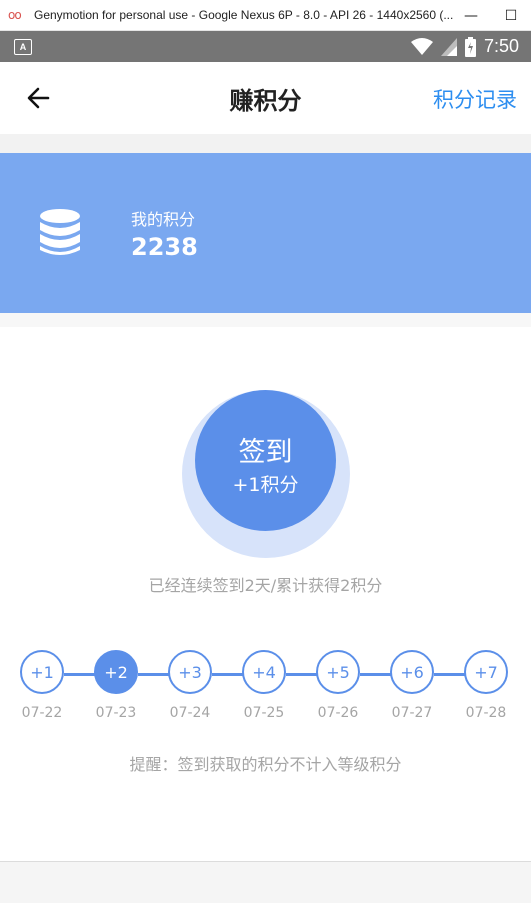 The image size is (531, 903). Describe the element at coordinates (448, 46) in the screenshot. I see `cell-signal-icon` at that location.